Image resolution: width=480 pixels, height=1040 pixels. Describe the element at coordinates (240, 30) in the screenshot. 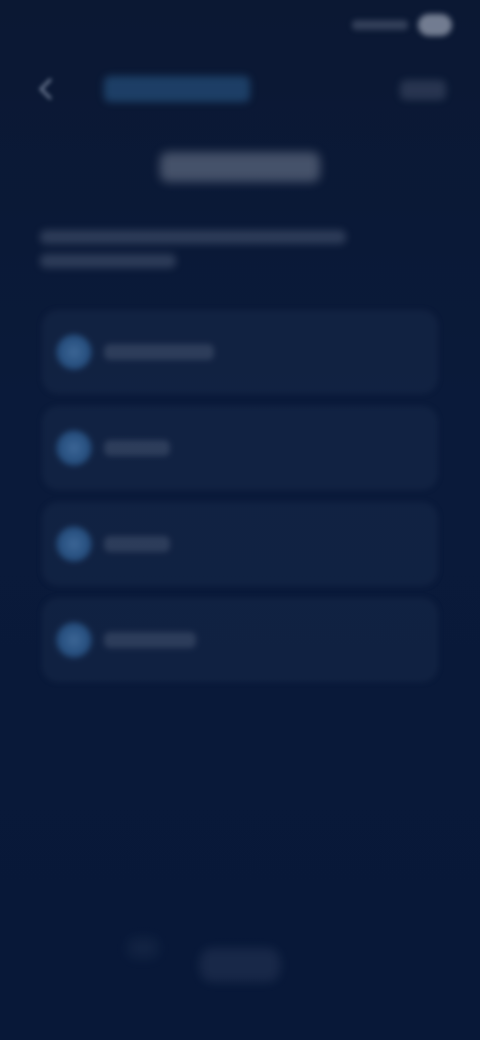

I see `status-bar` at that location.